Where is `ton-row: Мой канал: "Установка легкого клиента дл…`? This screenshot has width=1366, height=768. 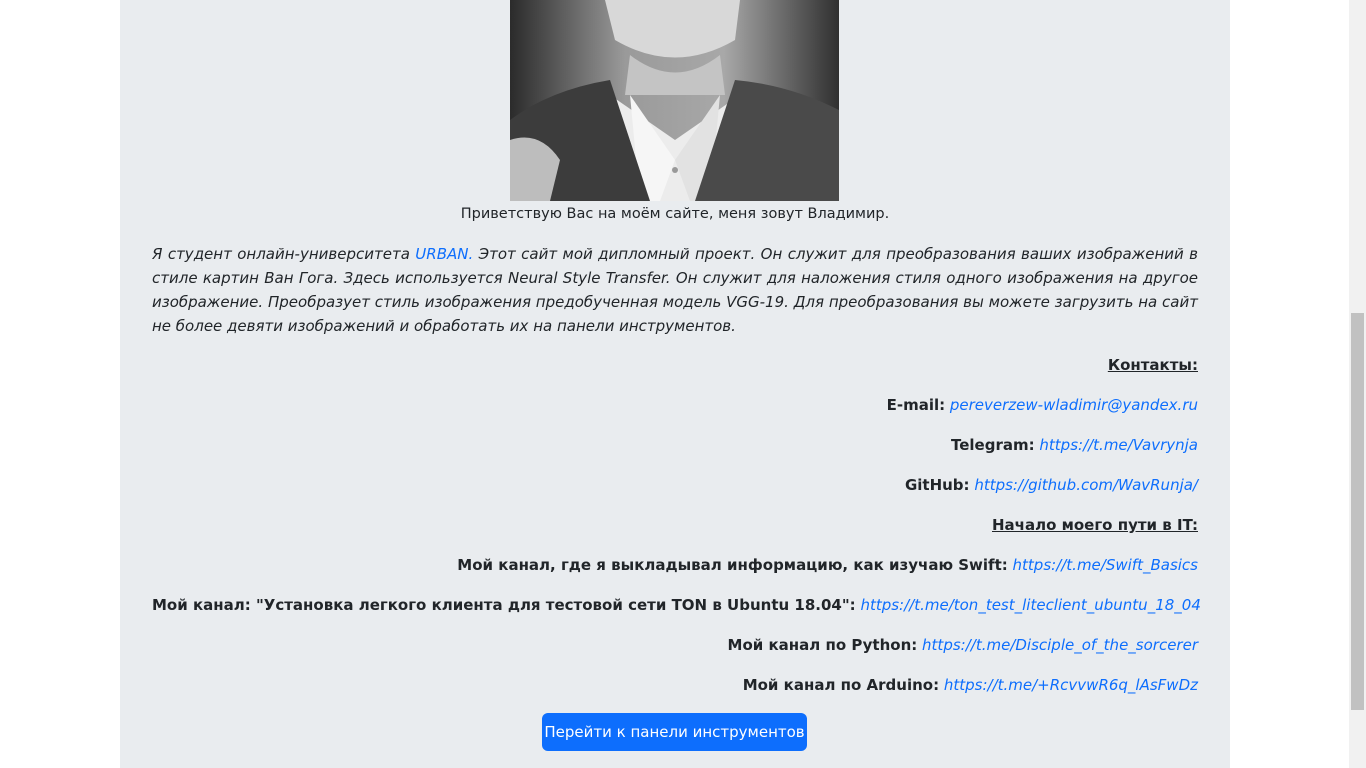 ton-row: Мой канал: "Установка легкого клиента дл… is located at coordinates (676, 605).